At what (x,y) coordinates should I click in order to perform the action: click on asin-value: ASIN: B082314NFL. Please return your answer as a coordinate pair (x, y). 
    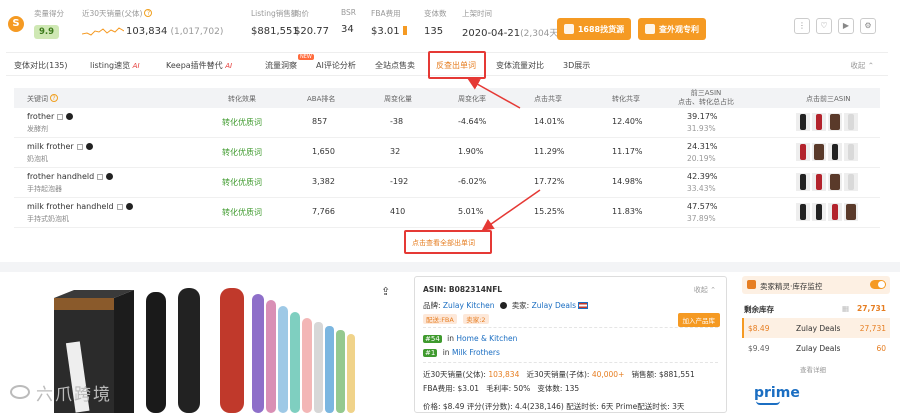
    Looking at the image, I should click on (463, 289).